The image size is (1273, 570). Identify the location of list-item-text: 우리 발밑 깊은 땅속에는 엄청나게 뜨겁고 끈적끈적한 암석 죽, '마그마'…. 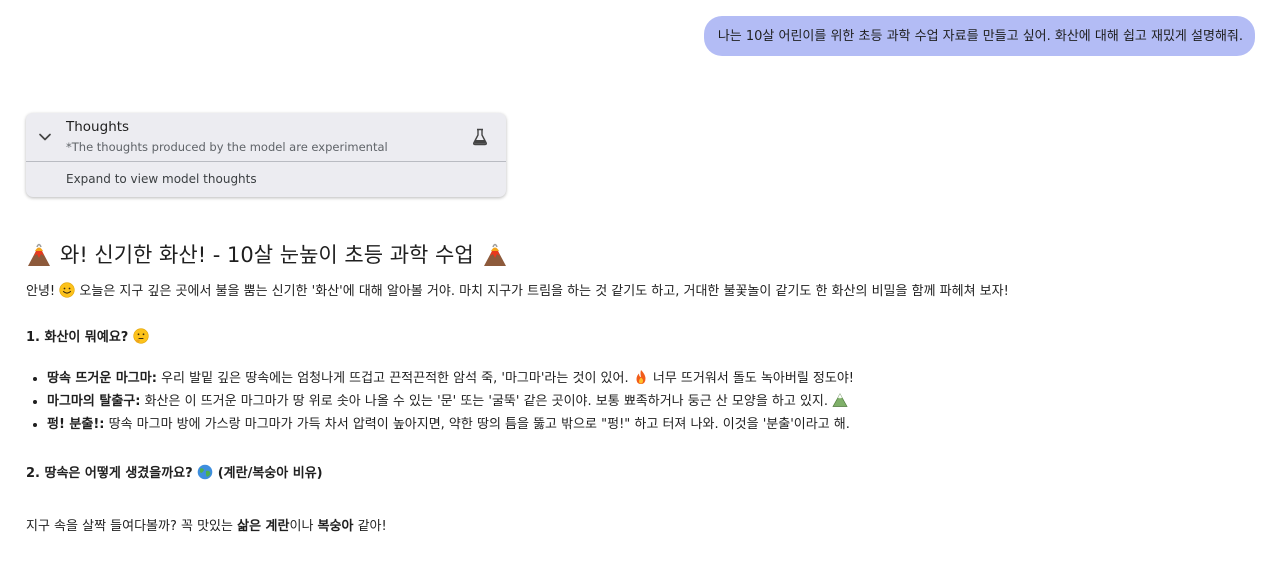
(395, 378).